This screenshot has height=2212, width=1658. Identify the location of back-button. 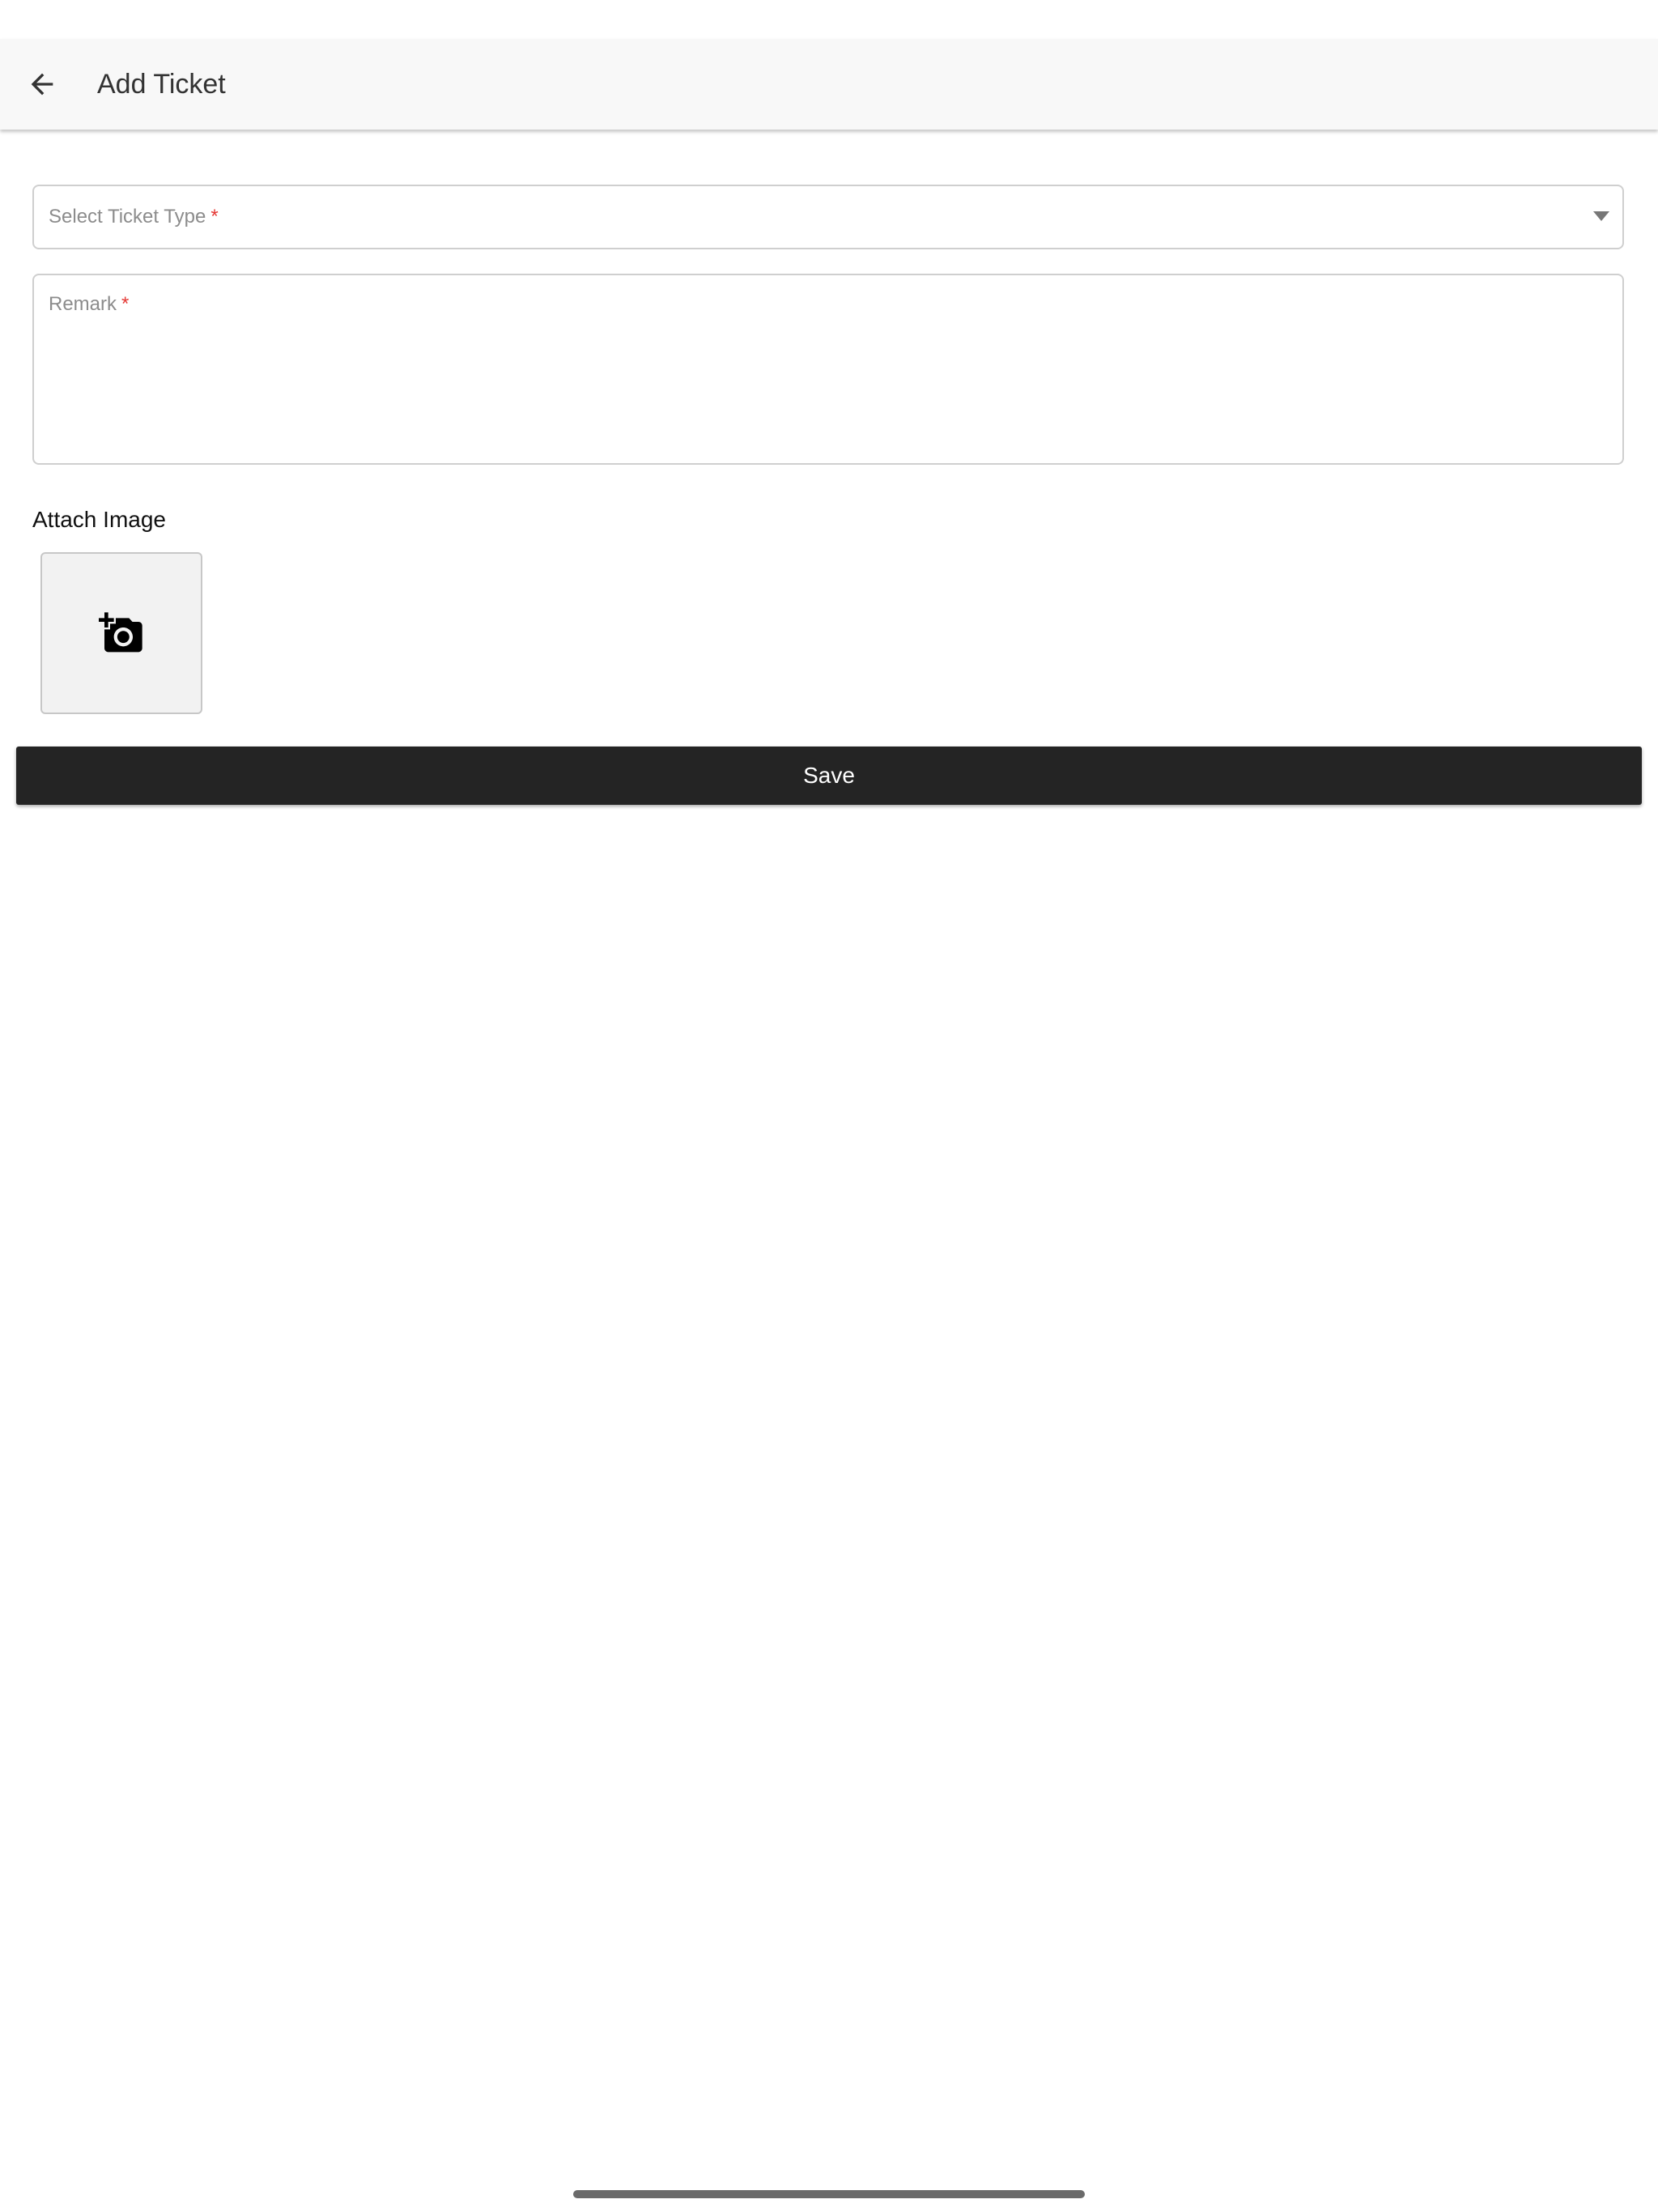
(42, 84).